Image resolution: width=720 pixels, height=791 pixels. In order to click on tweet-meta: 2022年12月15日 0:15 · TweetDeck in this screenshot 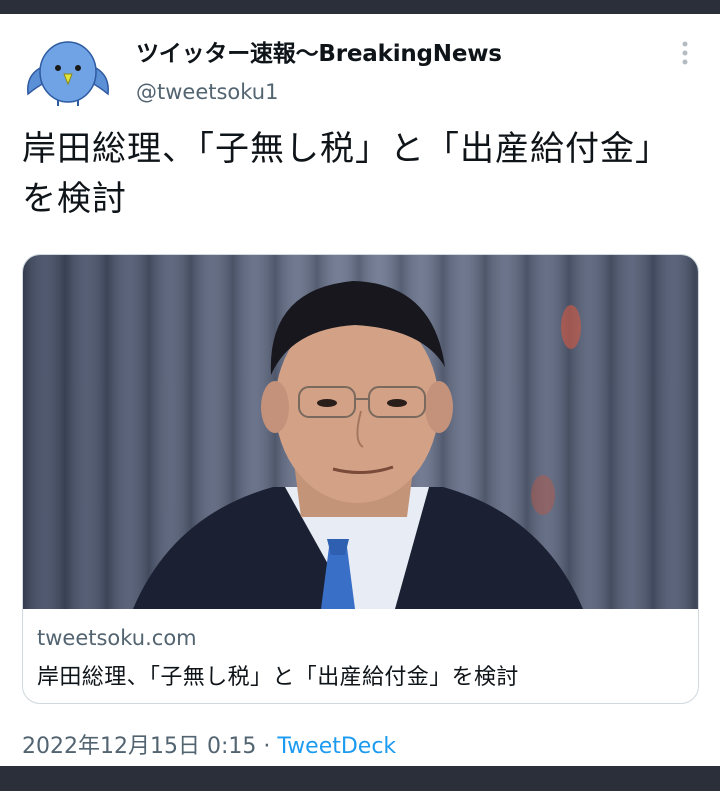, I will do `click(209, 744)`.